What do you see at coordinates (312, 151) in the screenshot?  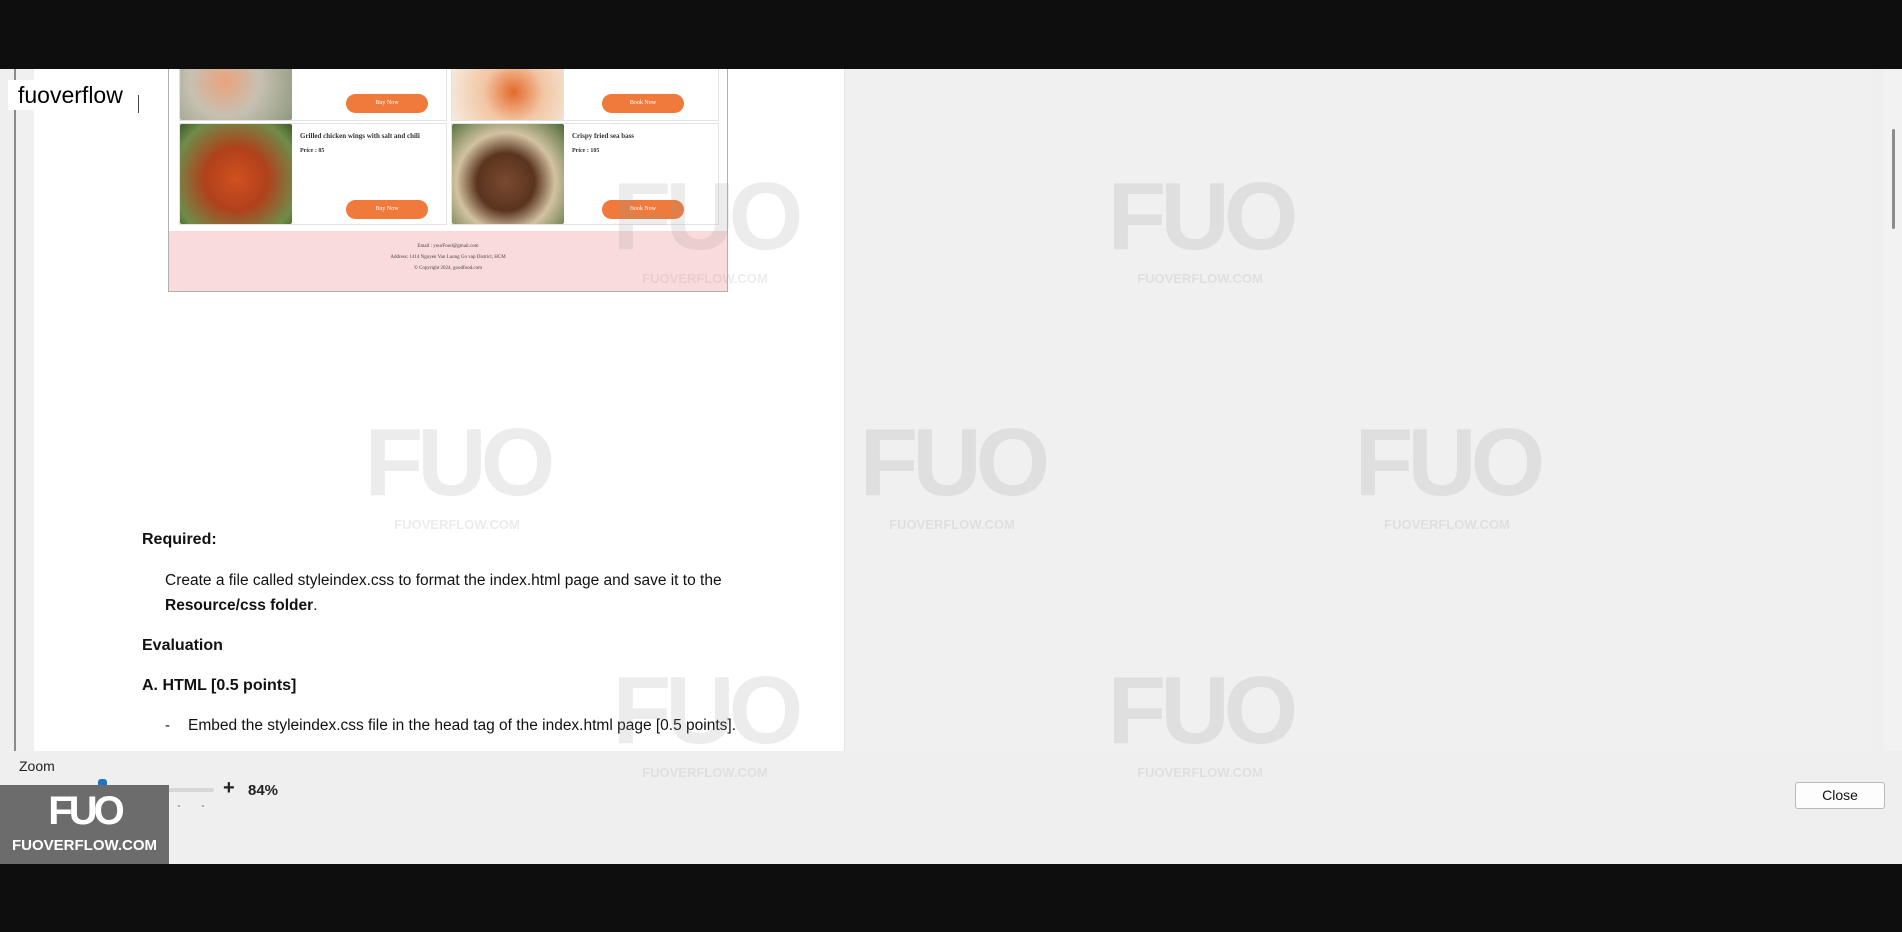 I see `food-price: Price : 85` at bounding box center [312, 151].